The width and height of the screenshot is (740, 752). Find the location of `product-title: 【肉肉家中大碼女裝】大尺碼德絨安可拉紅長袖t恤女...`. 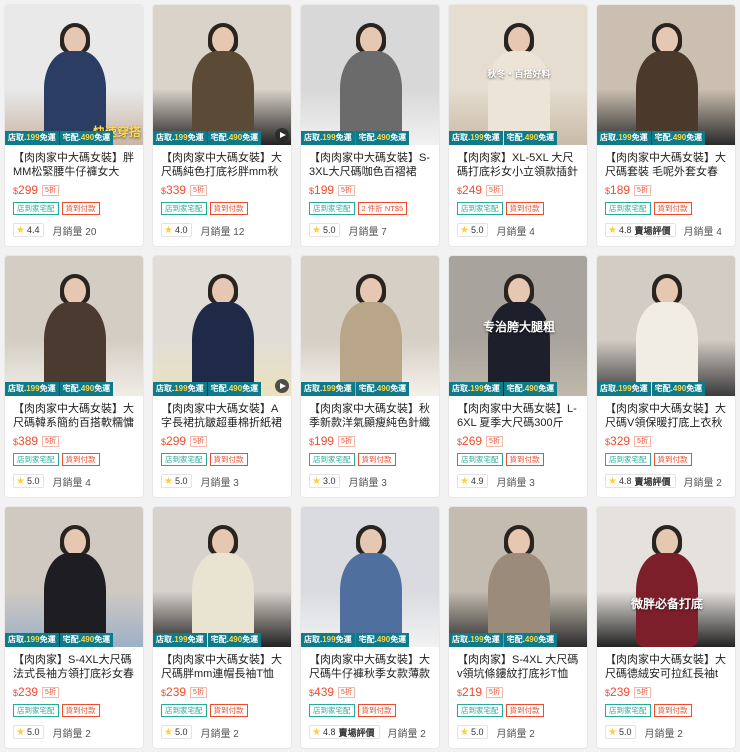

product-title: 【肉肉家中大碼女裝】大尺碼德絨安可拉紅長袖t恤女... is located at coordinates (666, 667).